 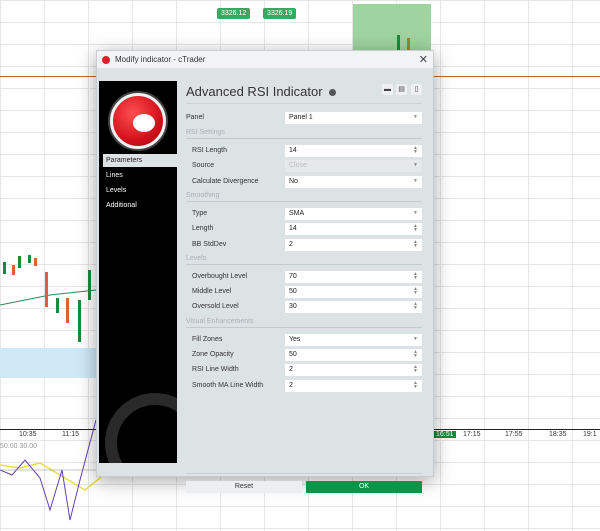 I want to click on field-rsi-length: RSI Length 14 ▲ ▼, so click(x=304, y=151).